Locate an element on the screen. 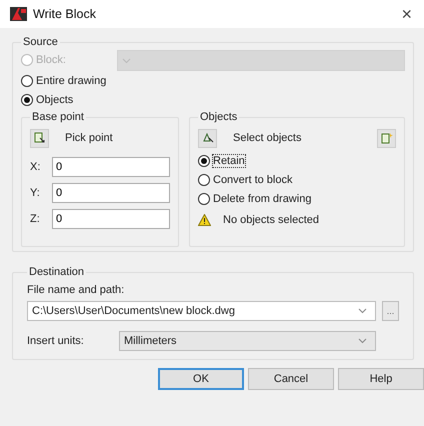 This screenshot has width=424, height=426. coordinate-label: X: is located at coordinates (36, 167).